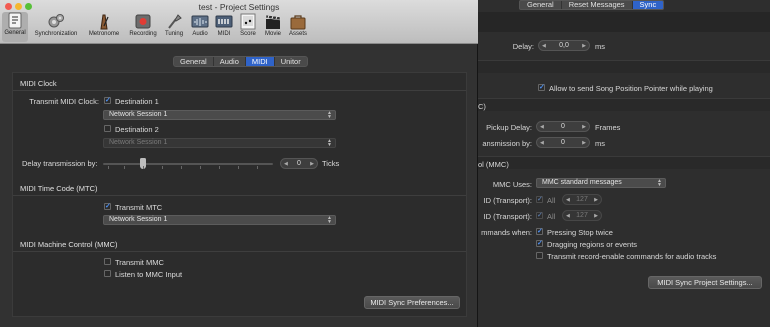  I want to click on delay-ticks-unit: Ticks, so click(331, 163).